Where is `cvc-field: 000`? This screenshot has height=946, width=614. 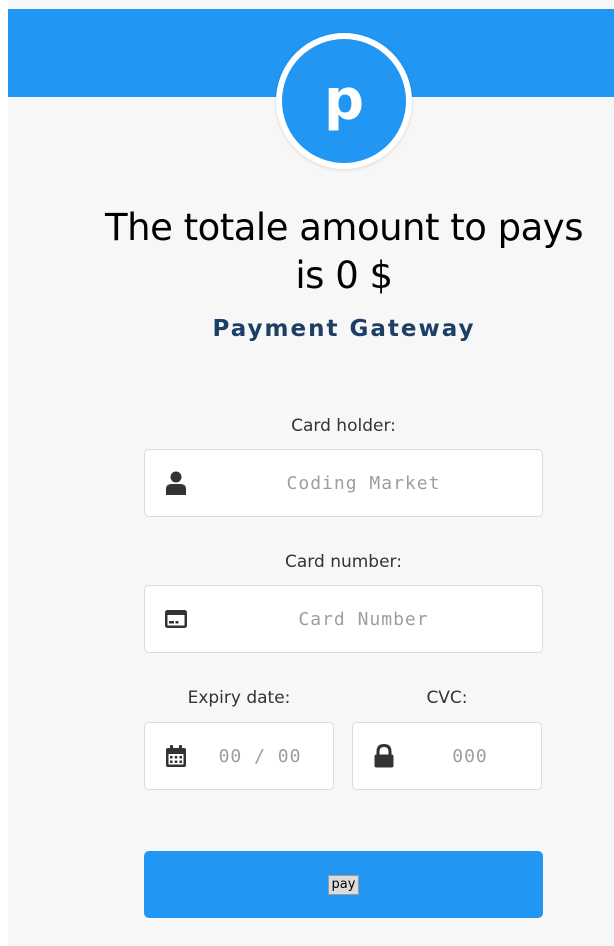
cvc-field: 000 is located at coordinates (447, 756).